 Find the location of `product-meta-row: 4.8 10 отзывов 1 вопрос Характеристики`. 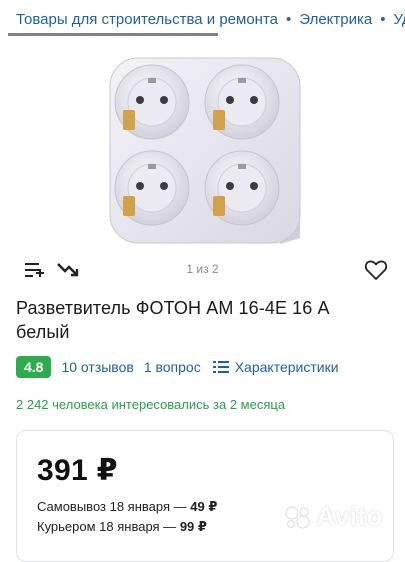

product-meta-row: 4.8 10 отзывов 1 вопрос Характеристики is located at coordinates (177, 367).